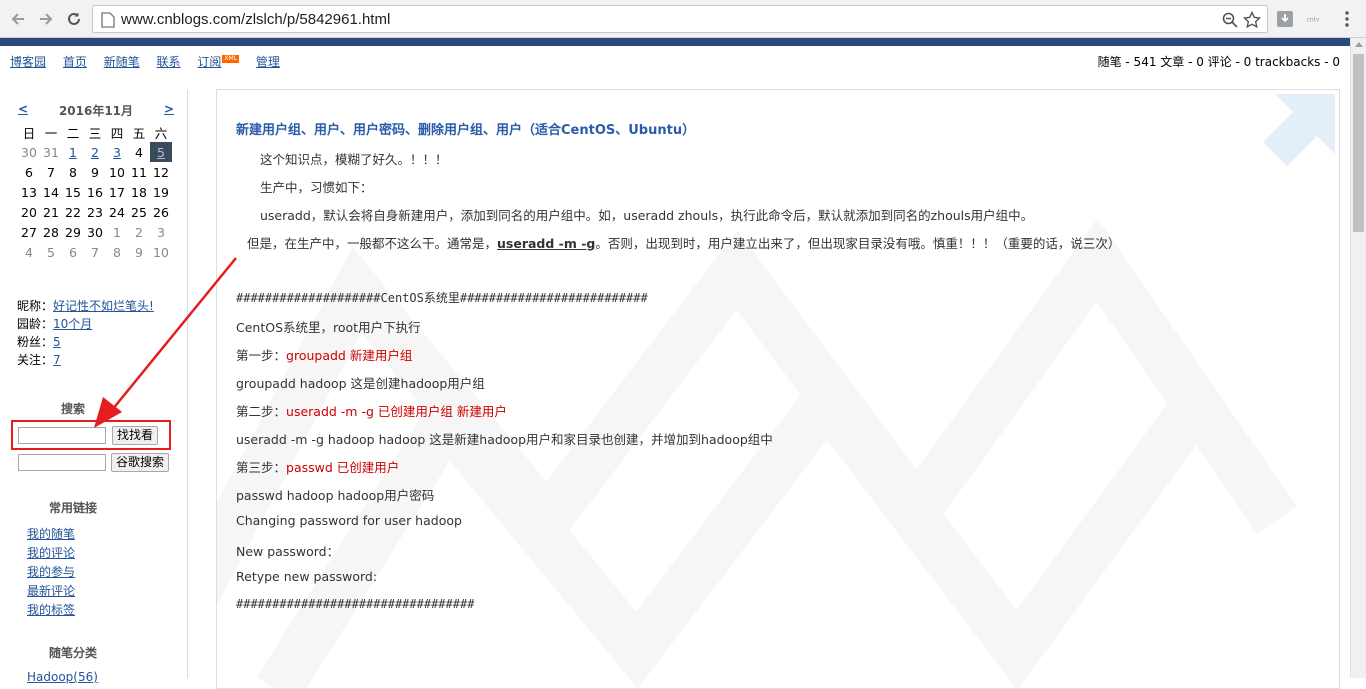  I want to click on calendar-day: 19, so click(161, 192).